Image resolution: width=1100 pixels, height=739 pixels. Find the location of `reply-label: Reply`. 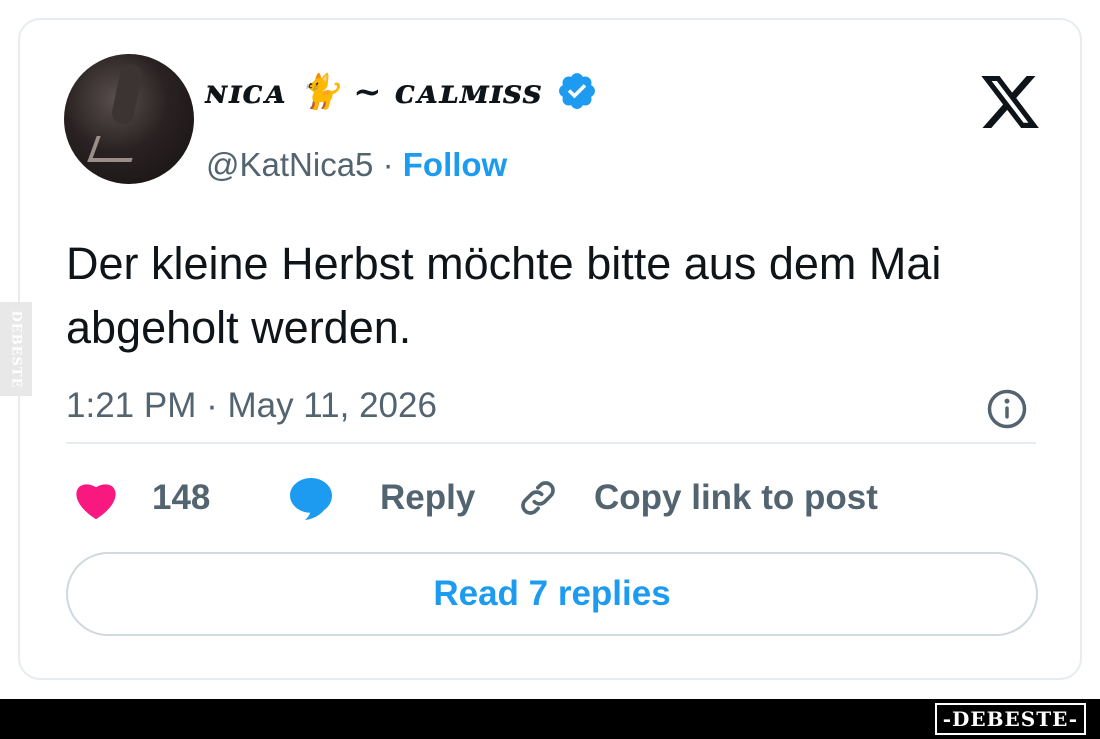

reply-label: Reply is located at coordinates (428, 497).